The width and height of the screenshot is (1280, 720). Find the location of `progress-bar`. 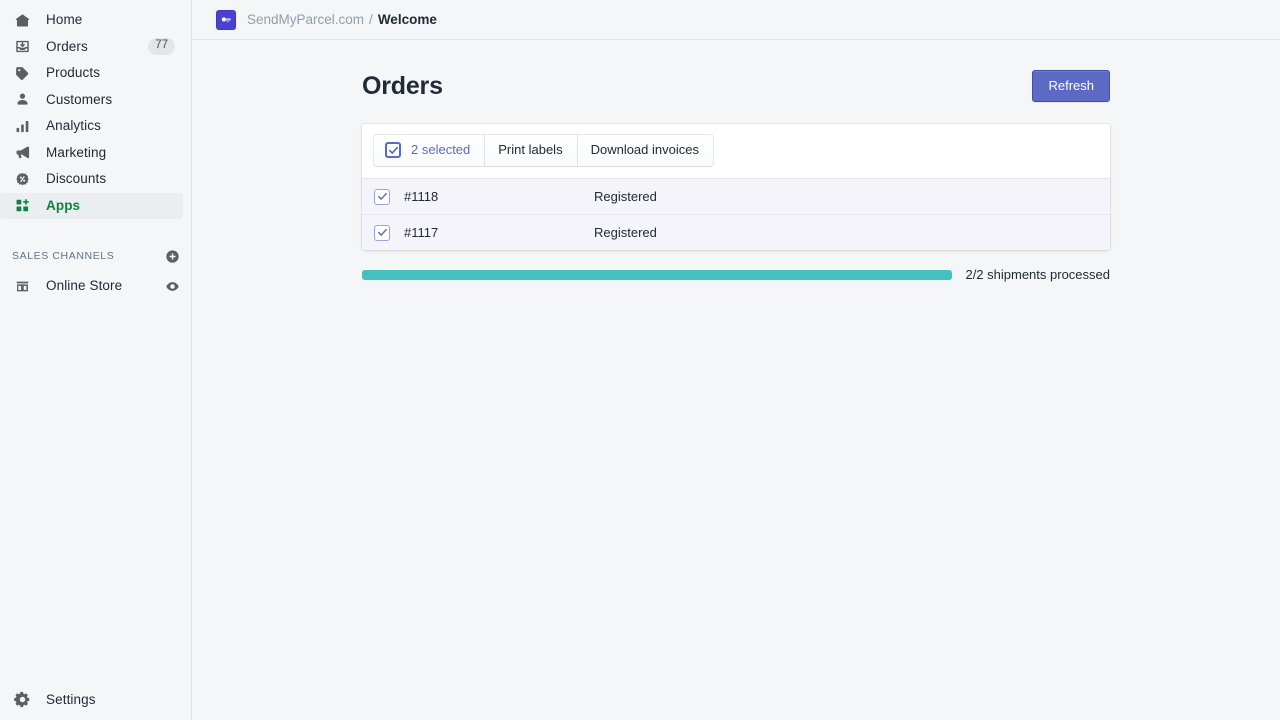

progress-bar is located at coordinates (657, 274).